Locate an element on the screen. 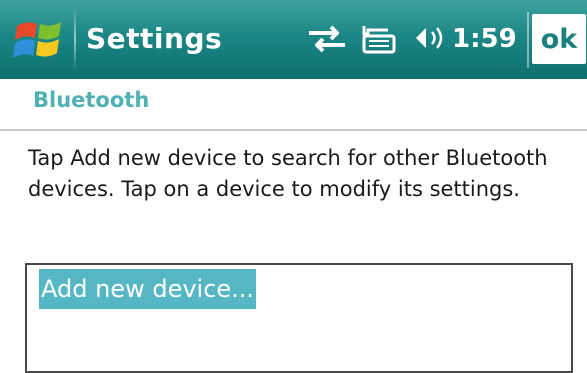 The height and width of the screenshot is (373, 587). volume-icon is located at coordinates (429, 39).